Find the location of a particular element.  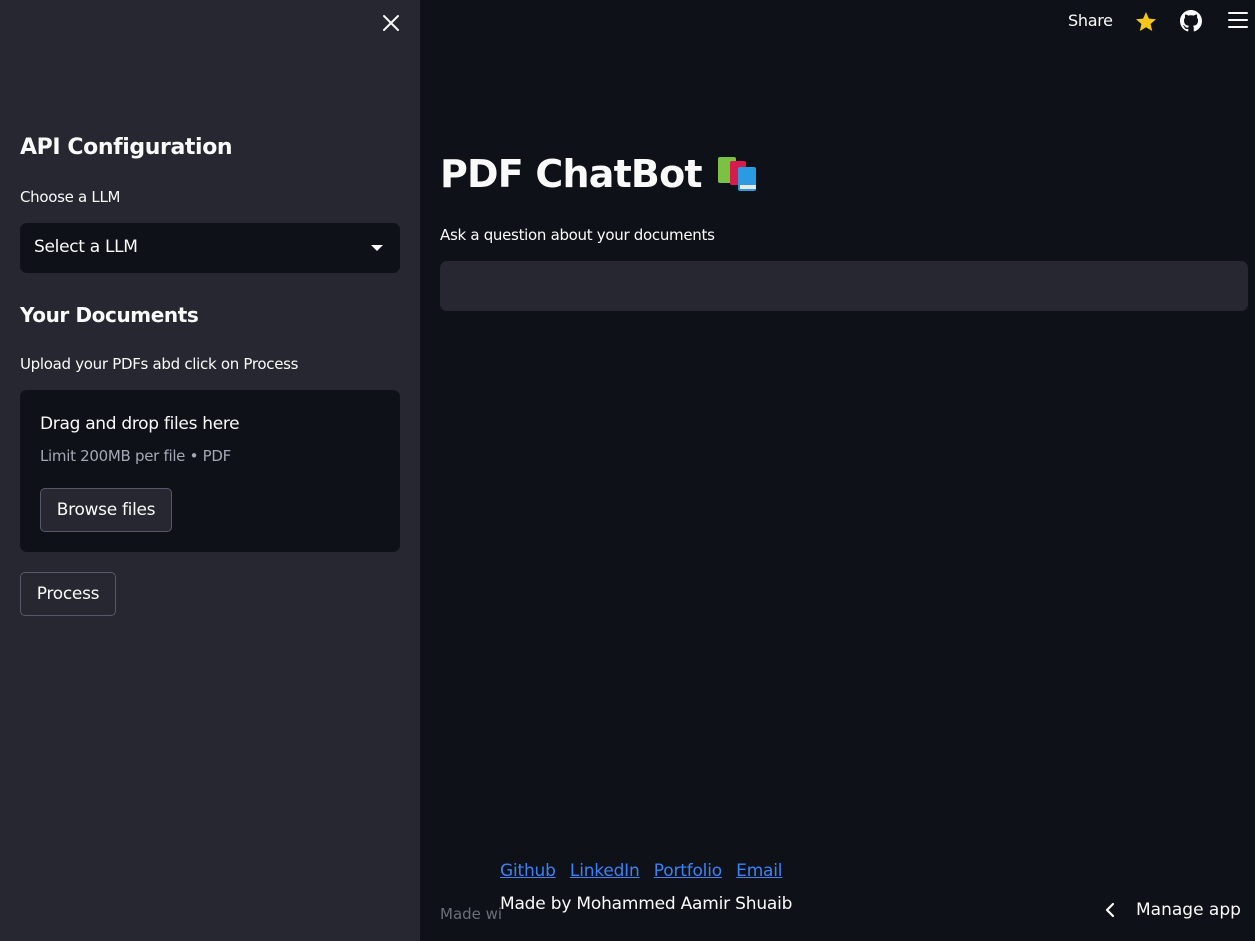

process-button: Process is located at coordinates (68, 594).